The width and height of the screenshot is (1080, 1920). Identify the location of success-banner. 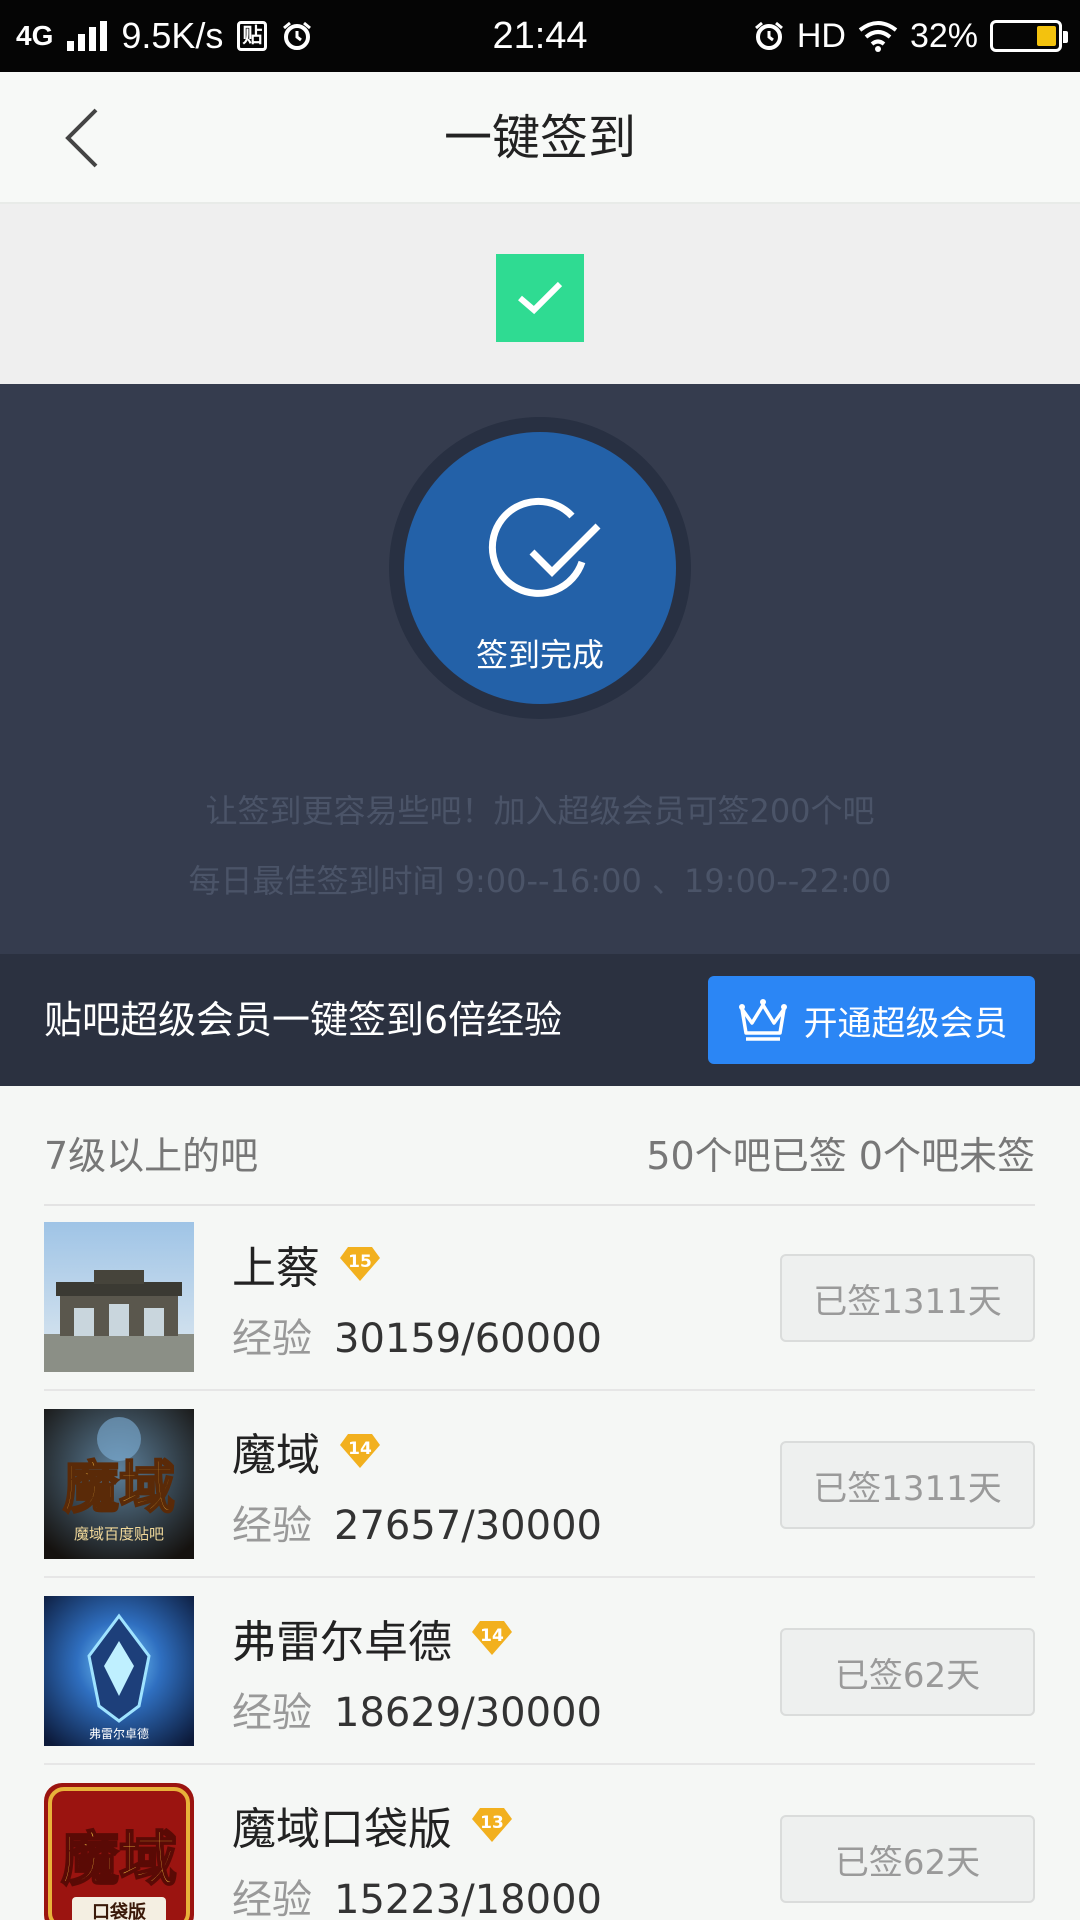
(540, 294).